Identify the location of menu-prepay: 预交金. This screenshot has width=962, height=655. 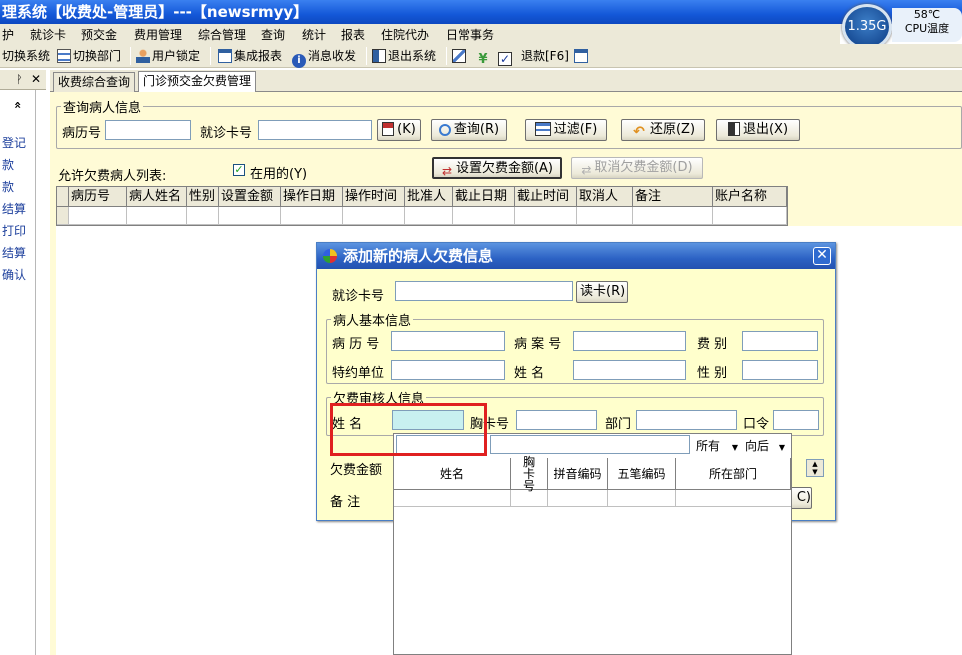
(99, 34).